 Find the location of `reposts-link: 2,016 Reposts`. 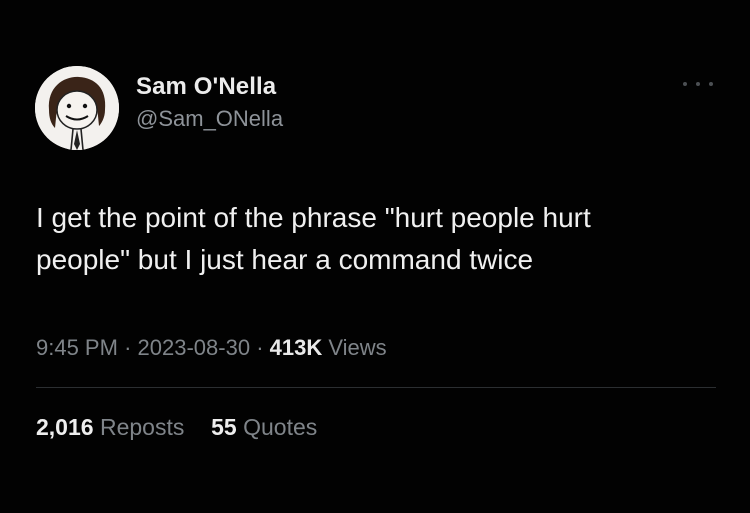

reposts-link: 2,016 Reposts is located at coordinates (113, 427).